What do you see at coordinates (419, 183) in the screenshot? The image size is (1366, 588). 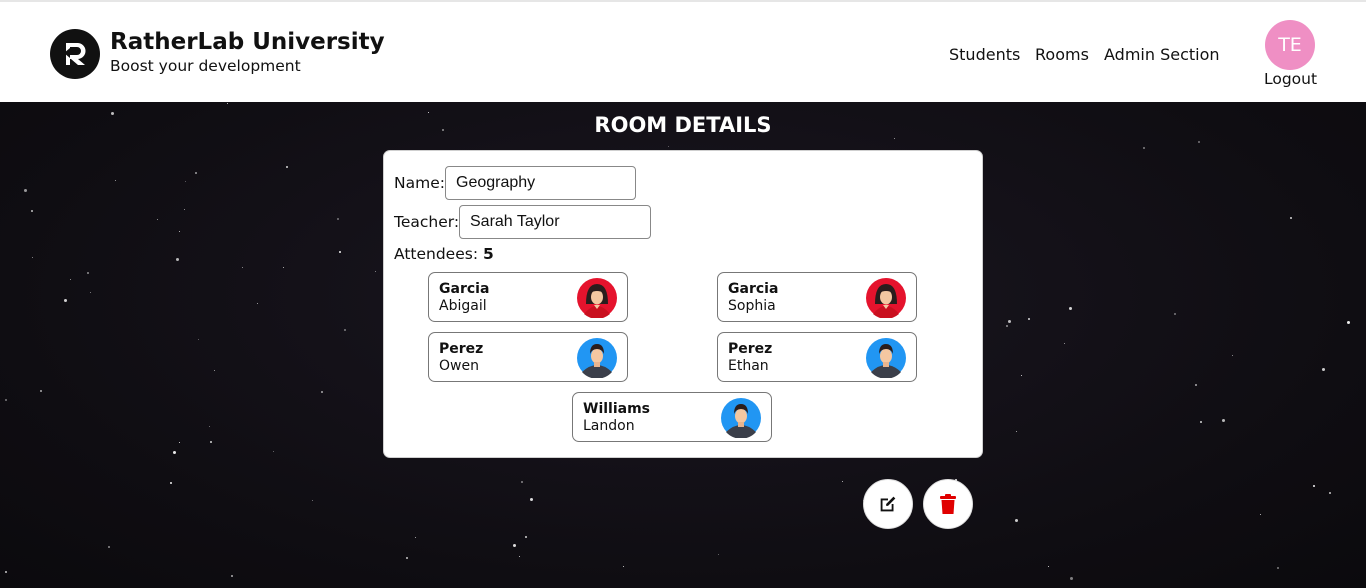 I see `name-label: Name:` at bounding box center [419, 183].